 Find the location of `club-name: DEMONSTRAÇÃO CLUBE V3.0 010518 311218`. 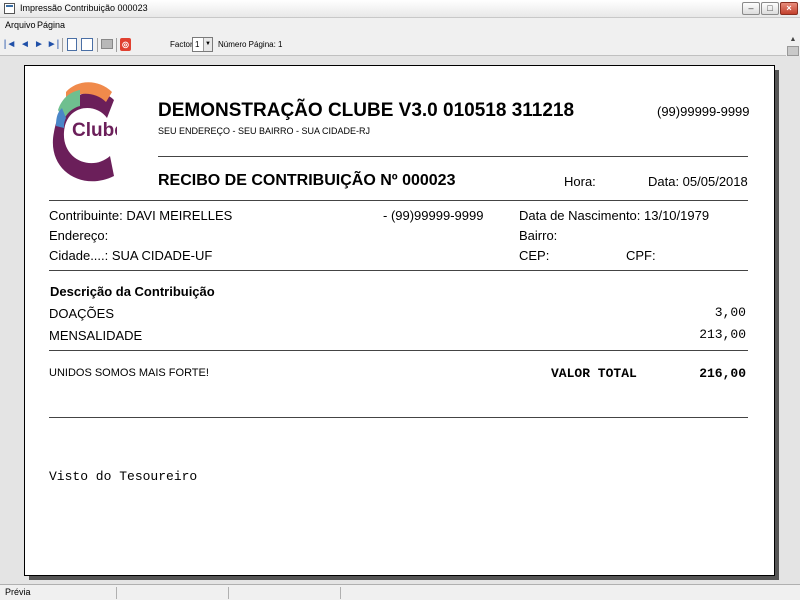

club-name: DEMONSTRAÇÃO CLUBE V3.0 010518 311218 is located at coordinates (366, 110).